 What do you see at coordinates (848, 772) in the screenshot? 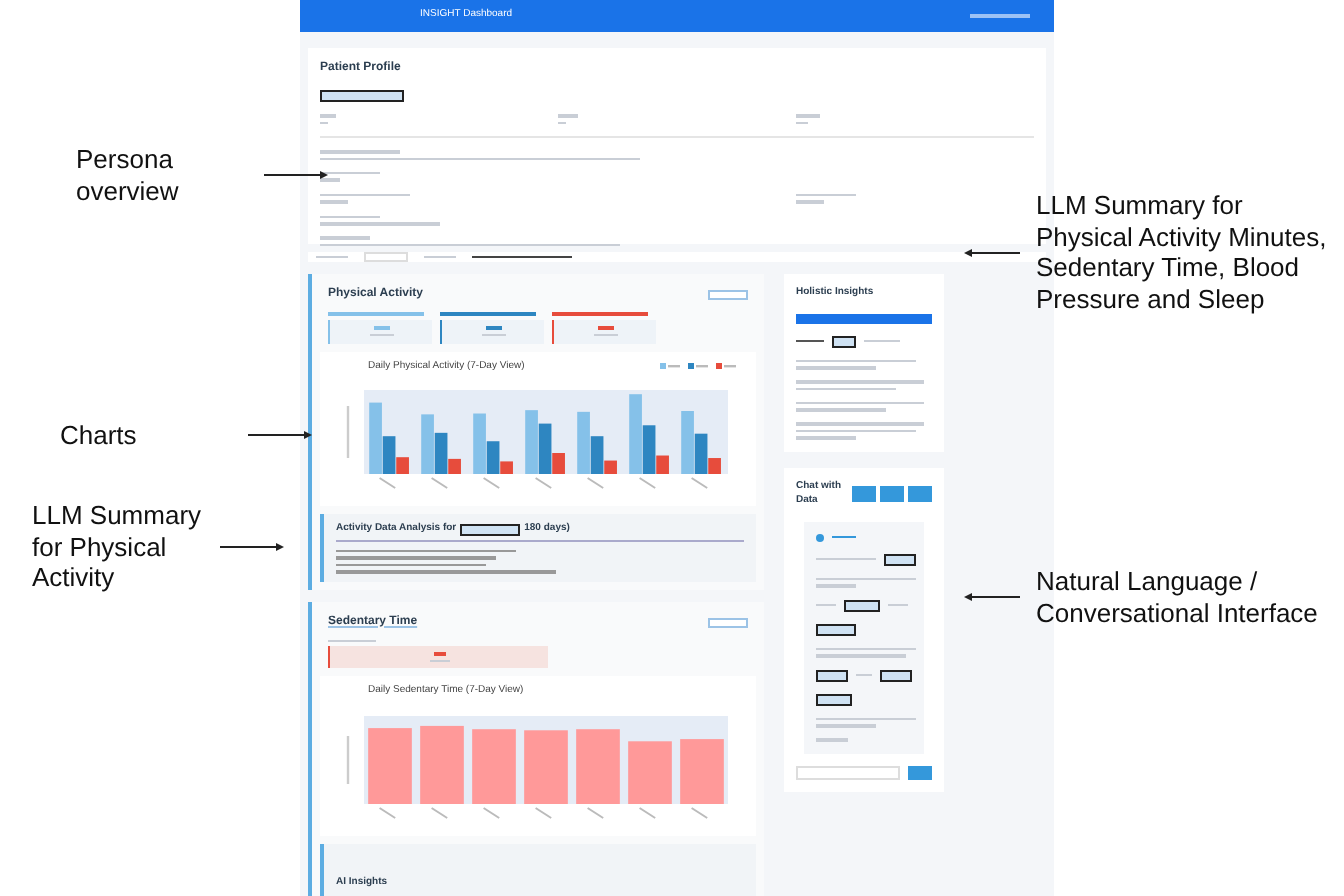
I see `chat-input` at bounding box center [848, 772].